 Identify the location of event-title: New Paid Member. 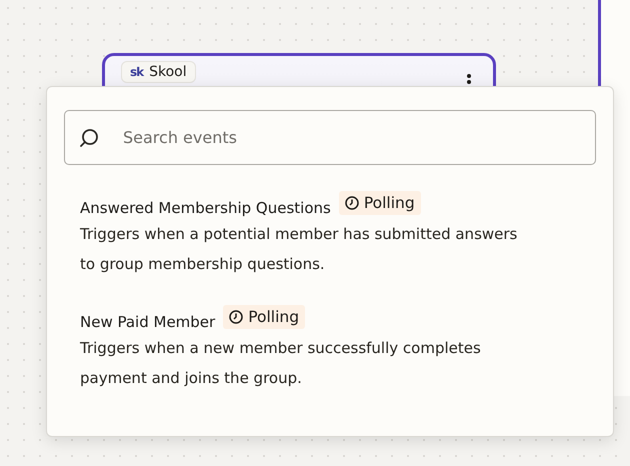
(148, 320).